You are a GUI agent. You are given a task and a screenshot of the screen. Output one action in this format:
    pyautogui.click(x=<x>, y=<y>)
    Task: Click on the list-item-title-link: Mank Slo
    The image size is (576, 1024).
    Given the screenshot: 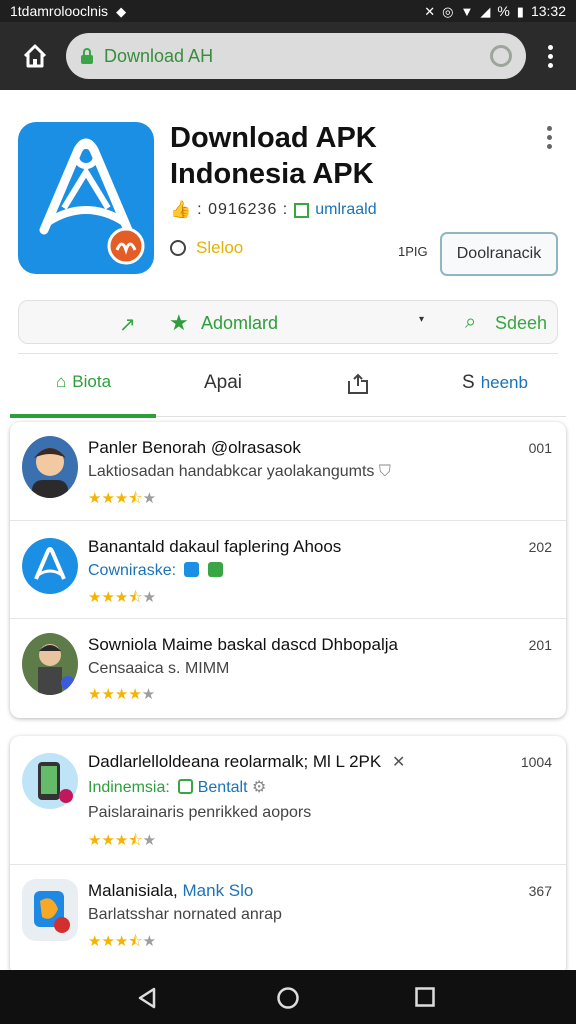 What is the action you would take?
    pyautogui.click(x=218, y=890)
    